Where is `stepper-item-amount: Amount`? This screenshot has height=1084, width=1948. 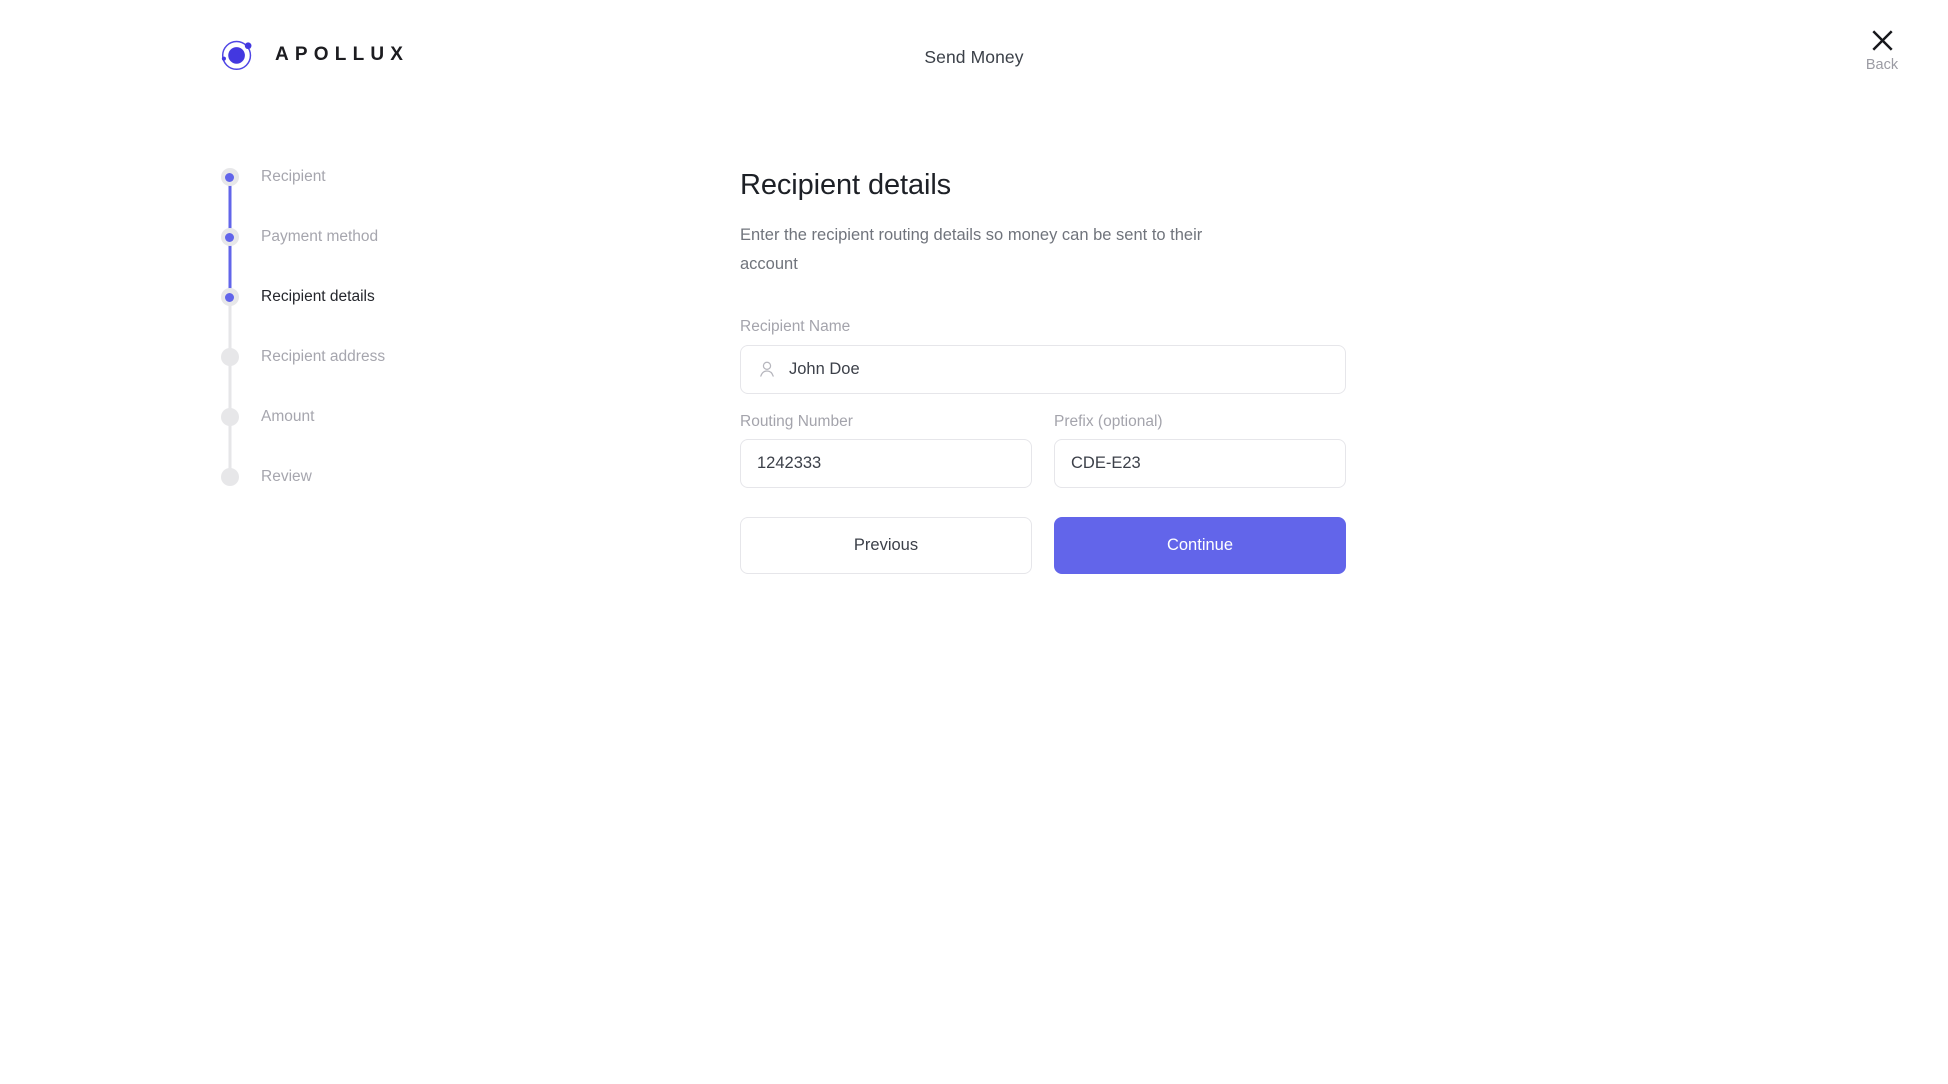
stepper-item-amount: Amount is located at coordinates (384, 442).